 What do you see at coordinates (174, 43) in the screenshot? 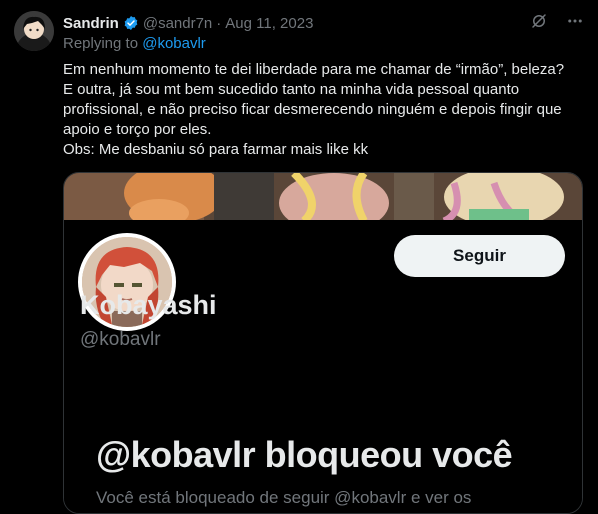
I see `replying-mention-link: @kobavlr` at bounding box center [174, 43].